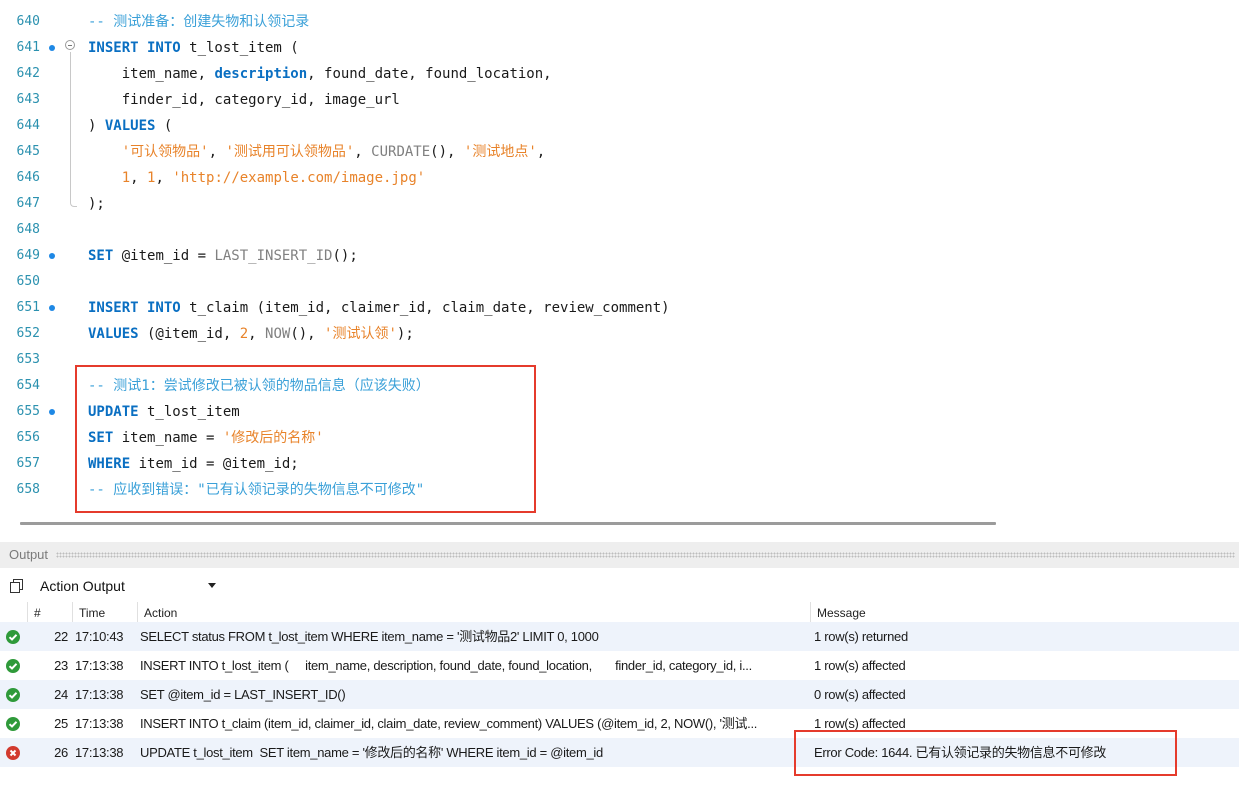  Describe the element at coordinates (360, 334) in the screenshot. I see `string-literal: '测试认领'` at that location.